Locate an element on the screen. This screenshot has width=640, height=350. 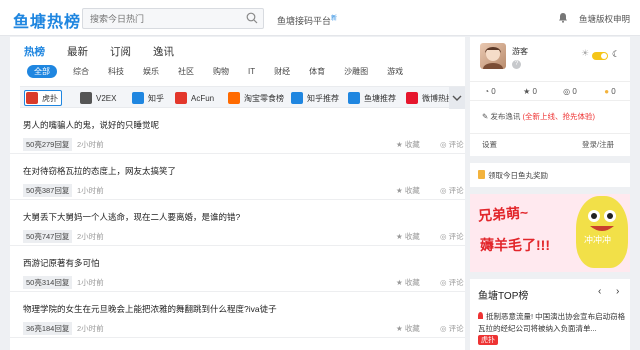
chevron-right-icon: › is located at coordinates (617, 291).